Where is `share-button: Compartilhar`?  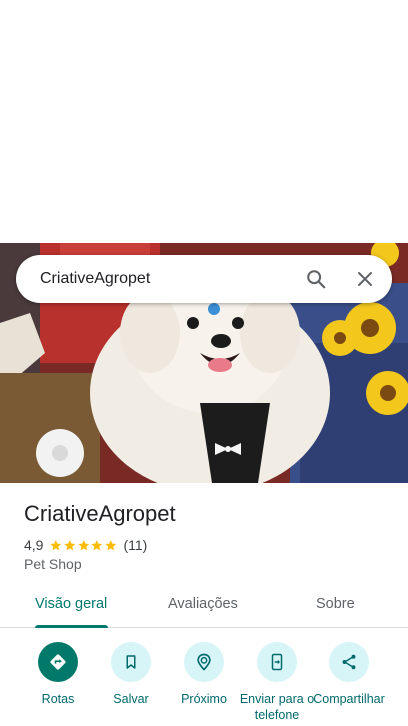
share-button: Compartilhar is located at coordinates (349, 674).